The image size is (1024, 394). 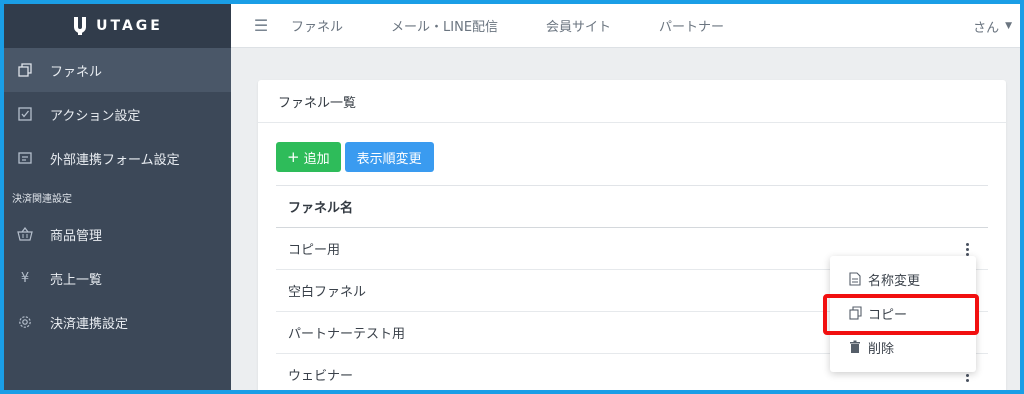 What do you see at coordinates (129, 26) in the screenshot?
I see `brand-name: UTAGE` at bounding box center [129, 26].